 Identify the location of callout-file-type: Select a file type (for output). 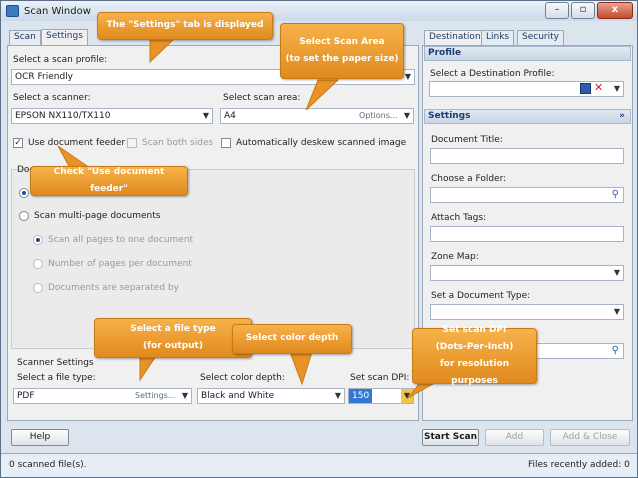
(173, 338).